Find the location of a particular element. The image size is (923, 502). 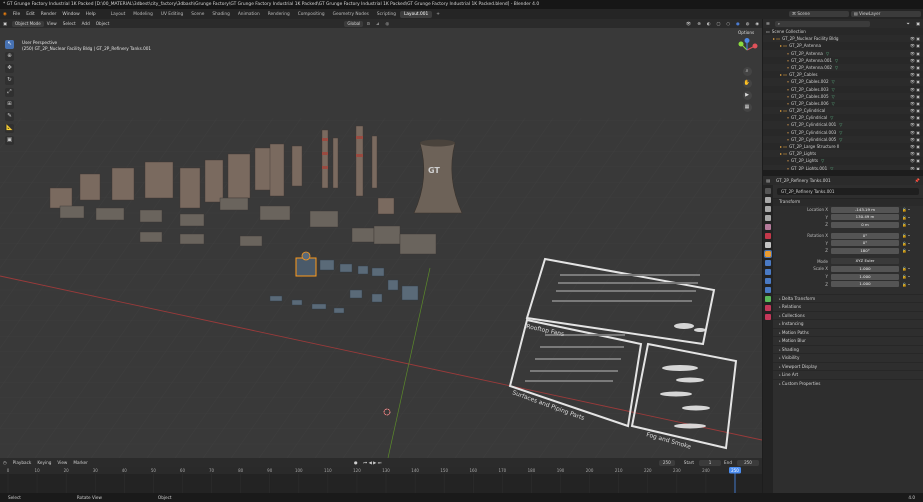

modifier-tab-icon is located at coordinates (768, 263).